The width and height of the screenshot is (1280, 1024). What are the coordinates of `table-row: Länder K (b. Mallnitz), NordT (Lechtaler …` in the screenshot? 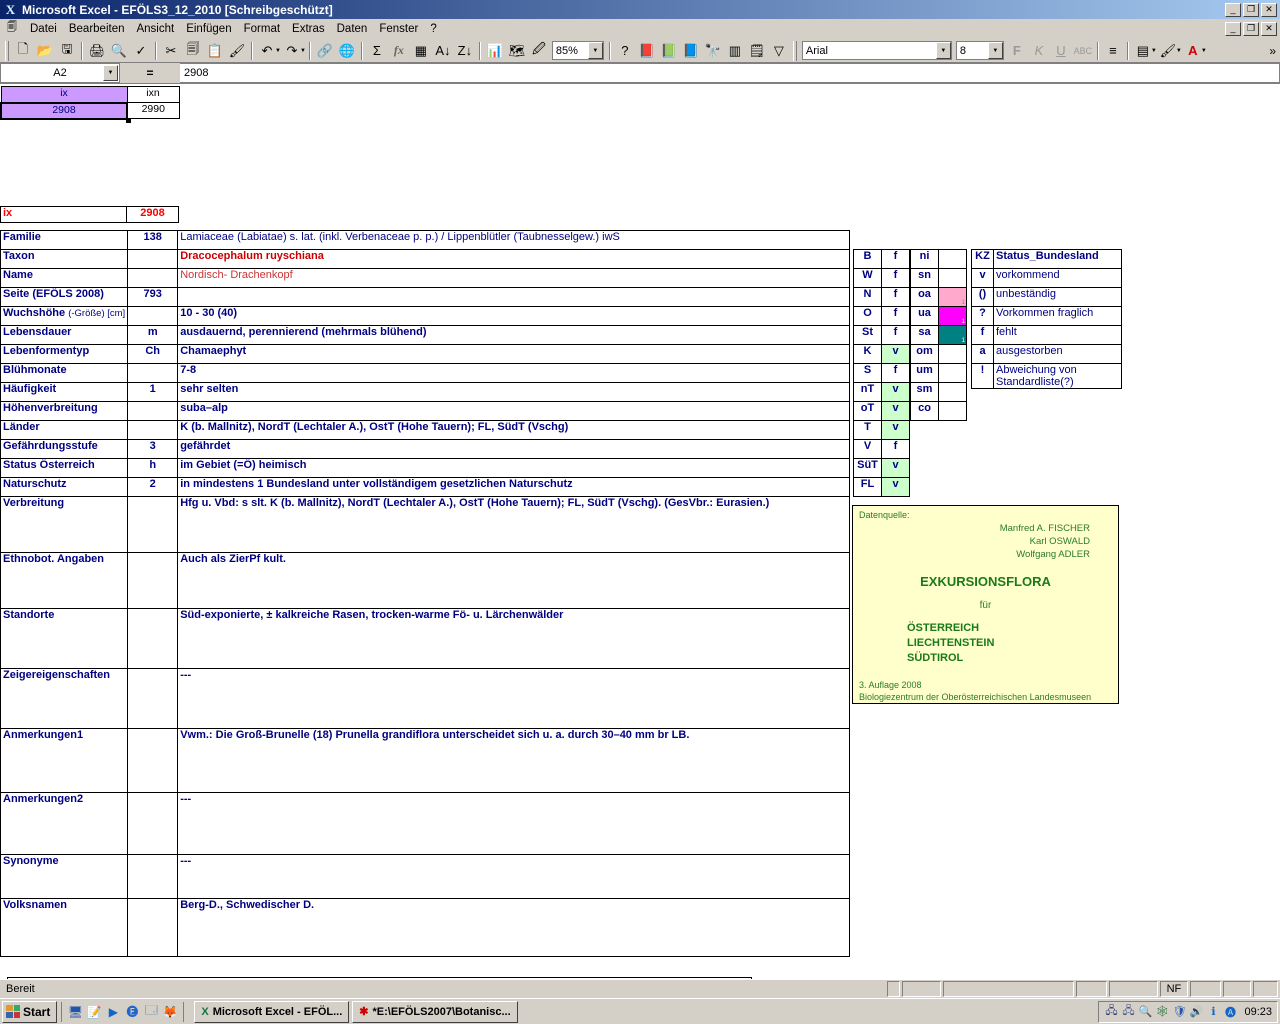 It's located at (425, 430).